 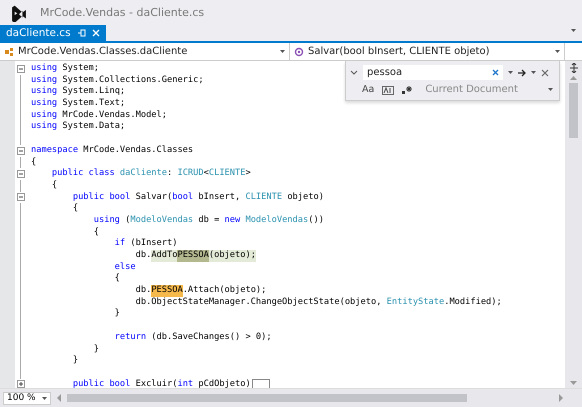 What do you see at coordinates (78, 127) in the screenshot?
I see `code-line: using System.Data;` at bounding box center [78, 127].